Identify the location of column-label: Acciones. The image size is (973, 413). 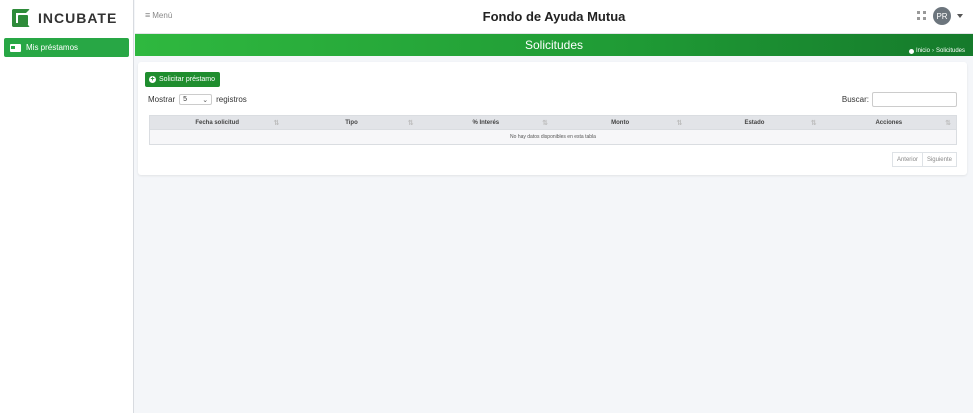
(889, 122).